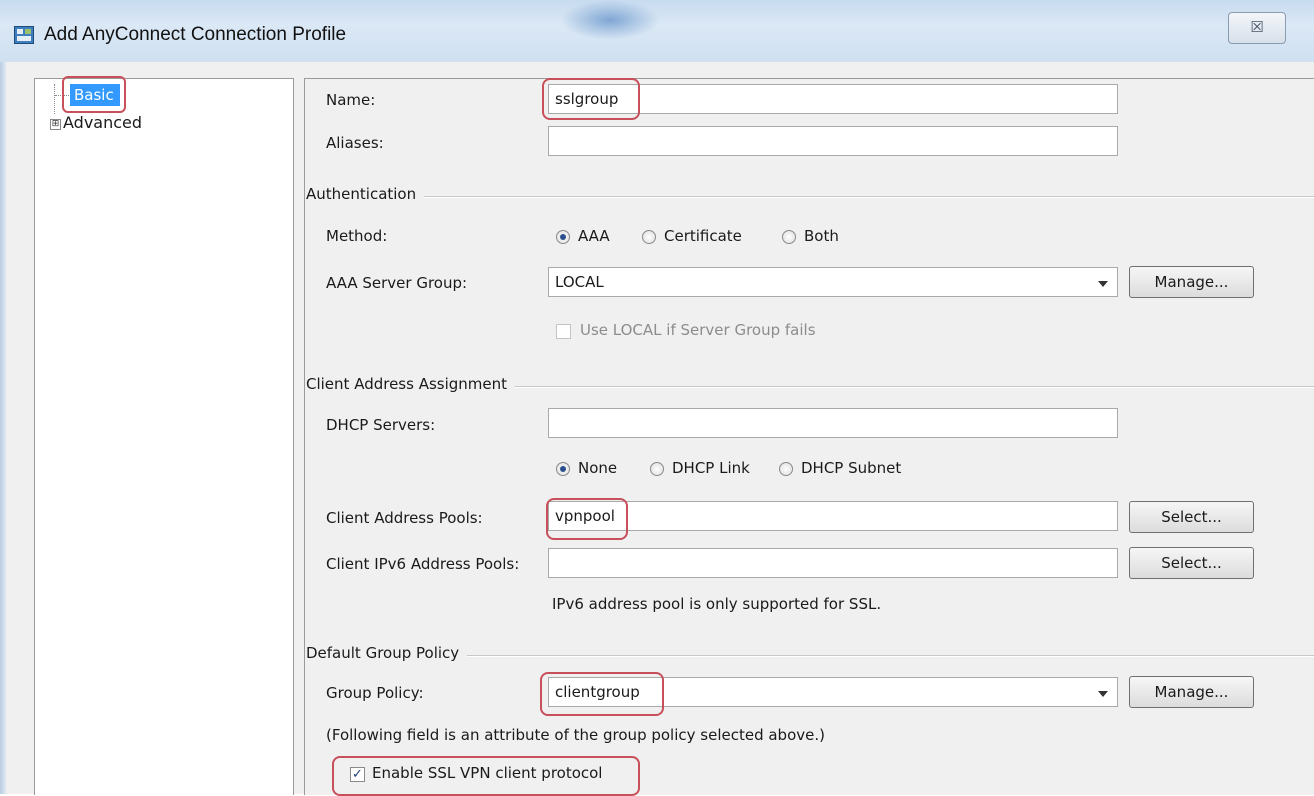 The width and height of the screenshot is (1314, 796). Describe the element at coordinates (563, 237) in the screenshot. I see `method-aaa-radio` at that location.